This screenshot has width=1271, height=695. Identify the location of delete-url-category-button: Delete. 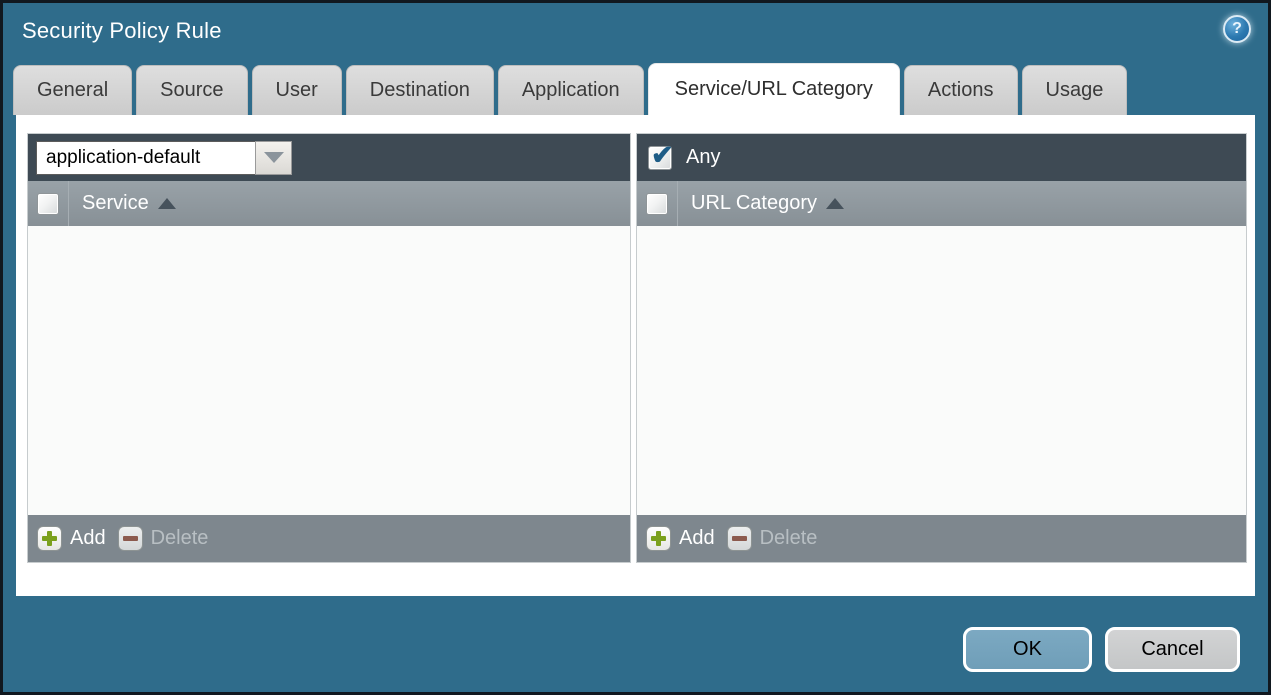
(772, 538).